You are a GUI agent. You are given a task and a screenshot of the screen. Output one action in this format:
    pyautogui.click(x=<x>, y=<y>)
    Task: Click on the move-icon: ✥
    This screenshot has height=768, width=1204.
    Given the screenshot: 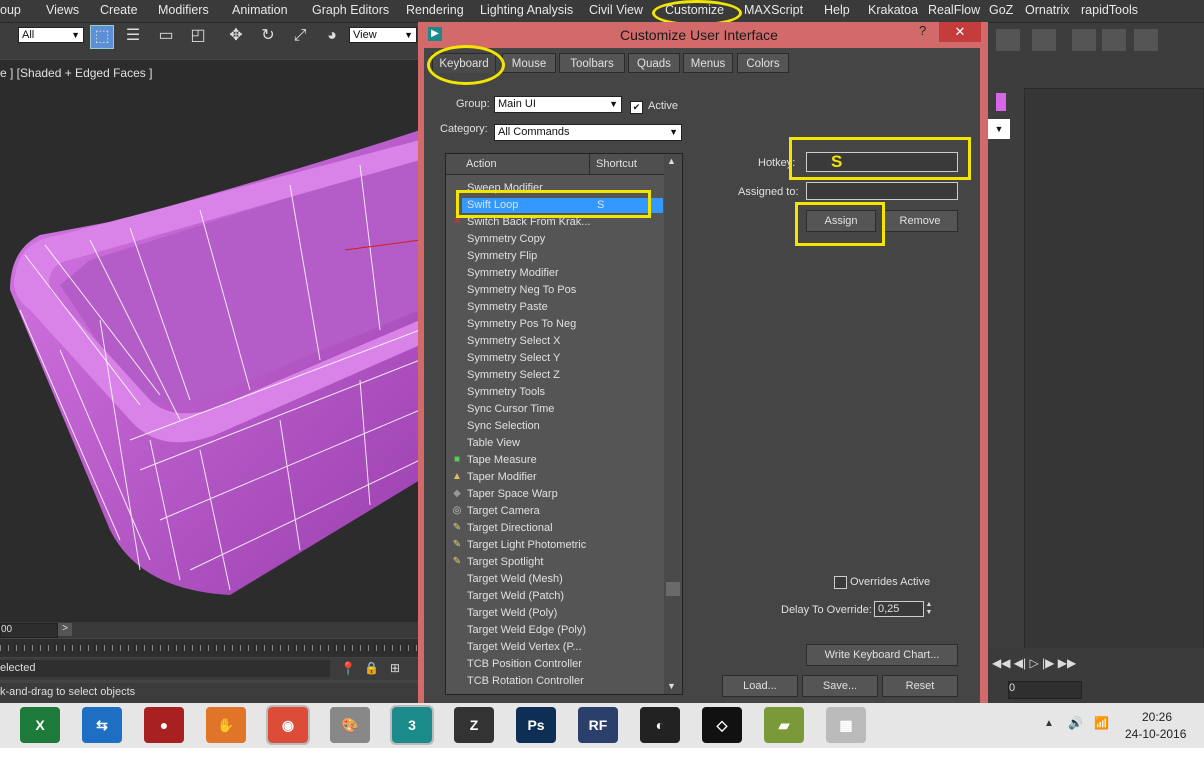 What is the action you would take?
    pyautogui.click(x=236, y=36)
    